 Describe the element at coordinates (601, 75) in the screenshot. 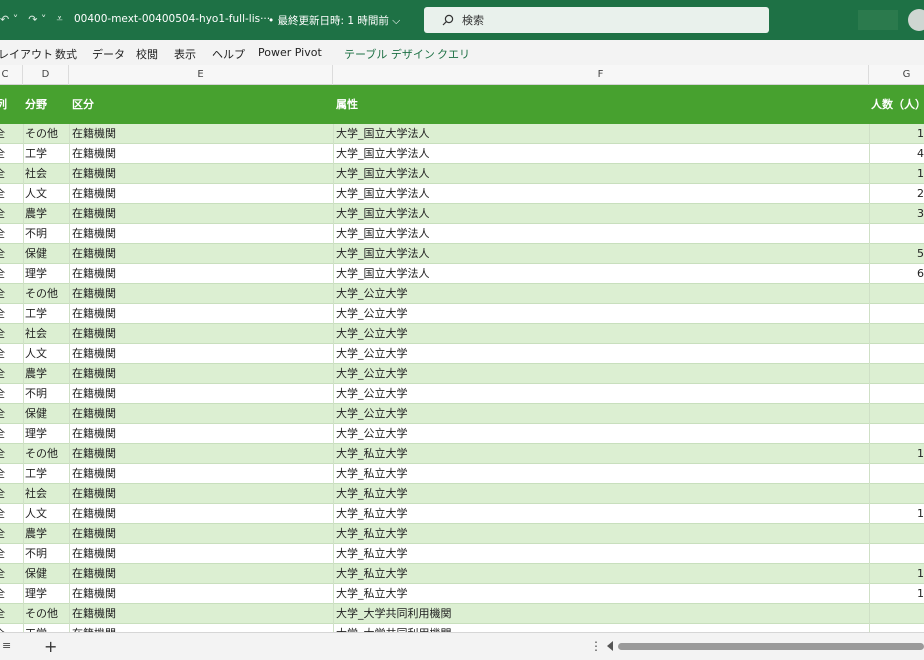

I see `column-header-f: F` at that location.